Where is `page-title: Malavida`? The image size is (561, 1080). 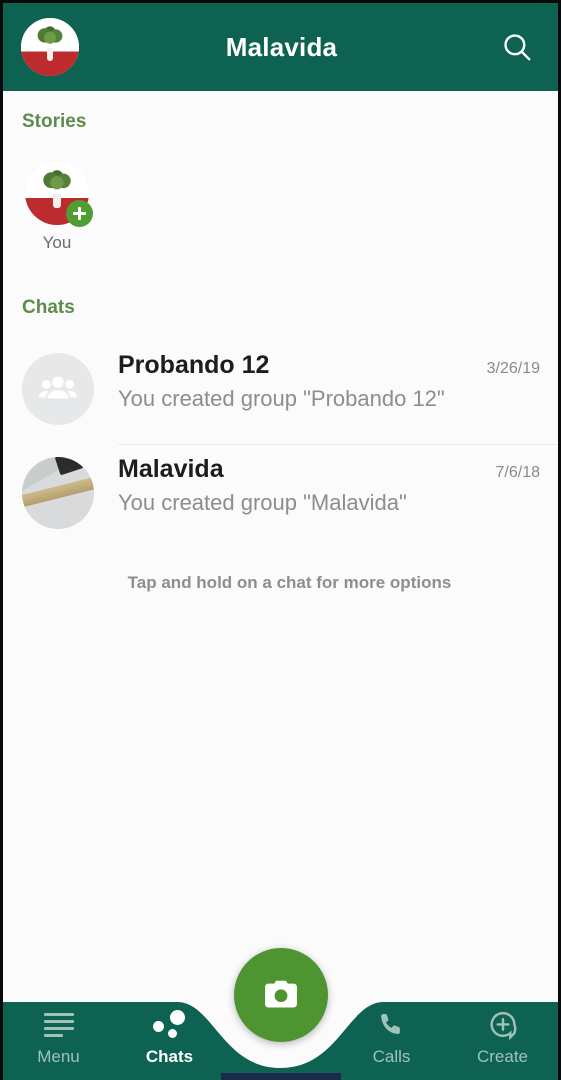
page-title: Malavida is located at coordinates (281, 46).